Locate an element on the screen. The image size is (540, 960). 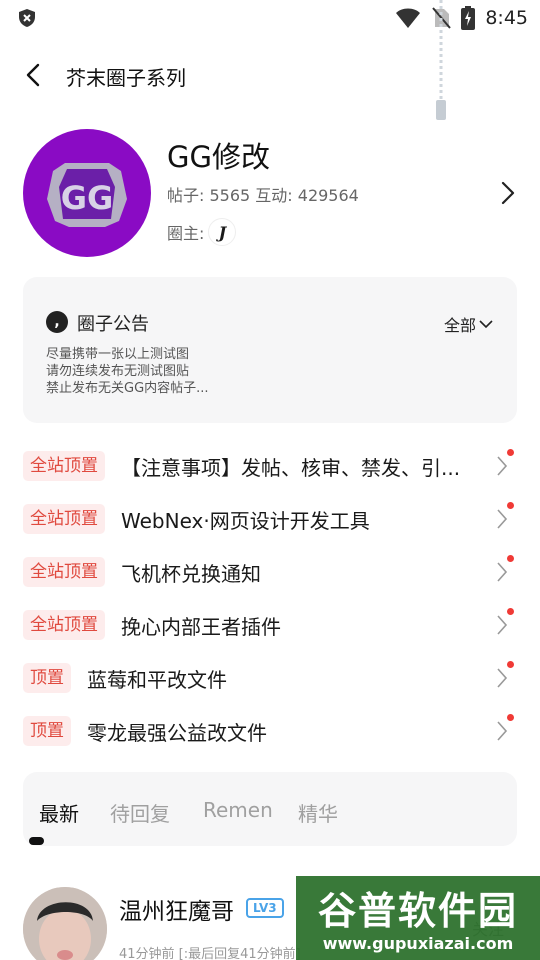
owner-label: 圈主: is located at coordinates (186, 233).